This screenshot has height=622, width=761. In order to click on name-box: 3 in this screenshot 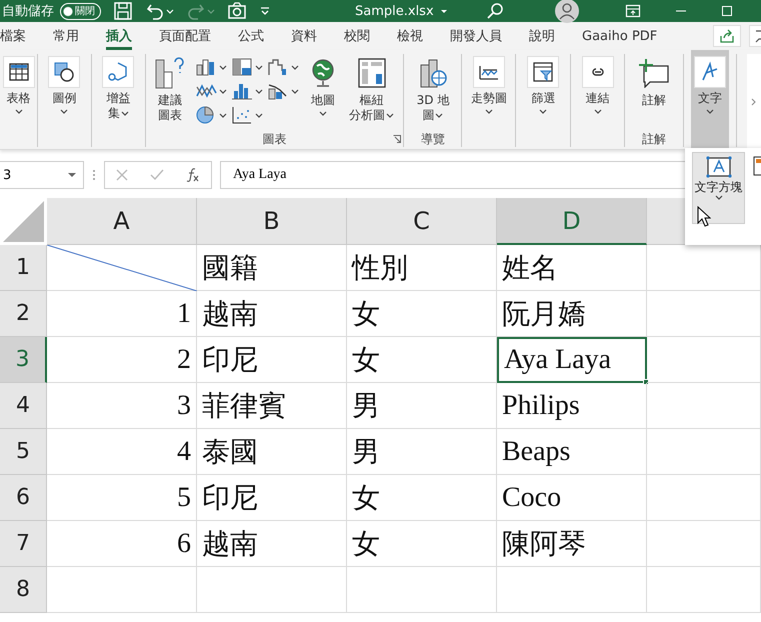, I will do `click(42, 175)`.